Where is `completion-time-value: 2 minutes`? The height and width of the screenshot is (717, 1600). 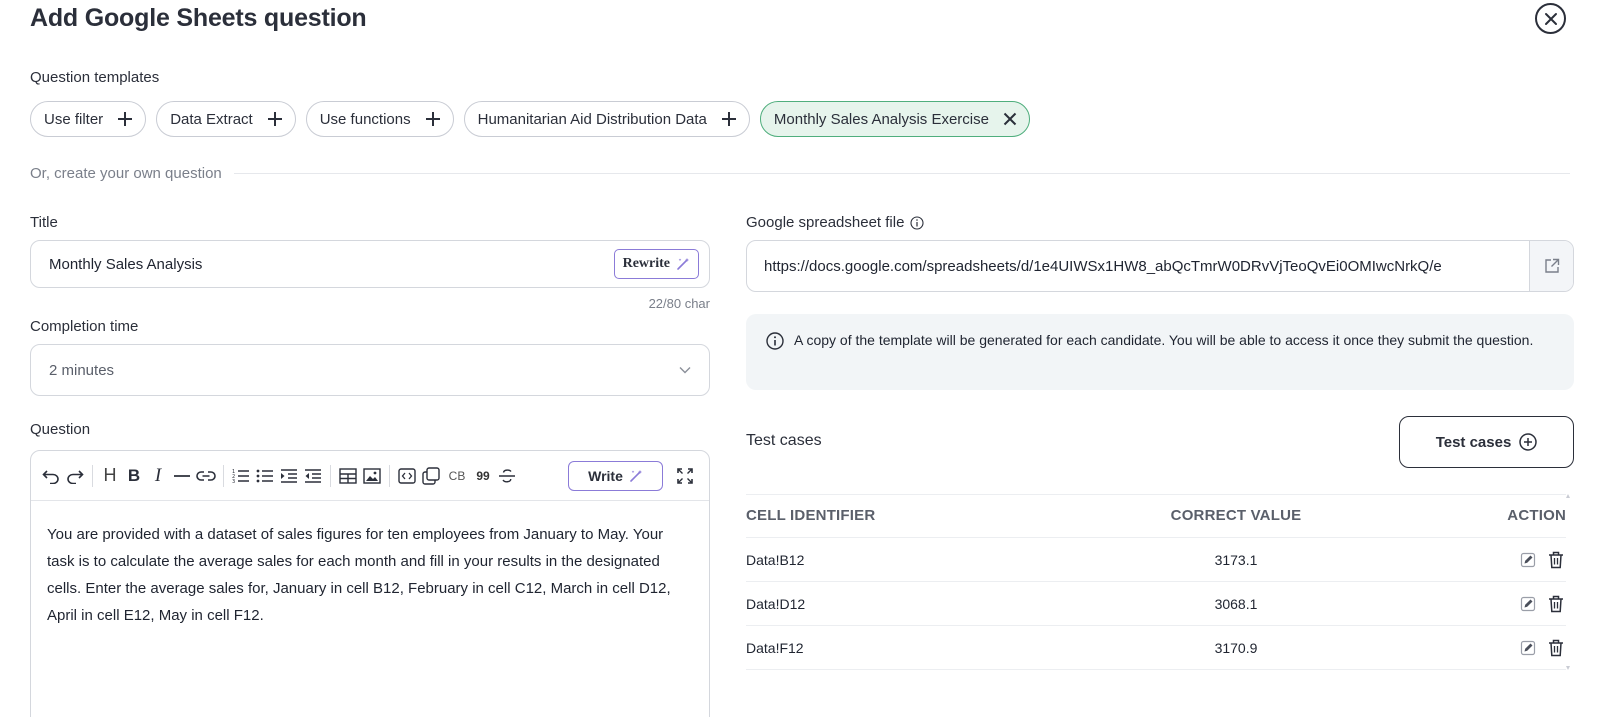 completion-time-value: 2 minutes is located at coordinates (82, 370).